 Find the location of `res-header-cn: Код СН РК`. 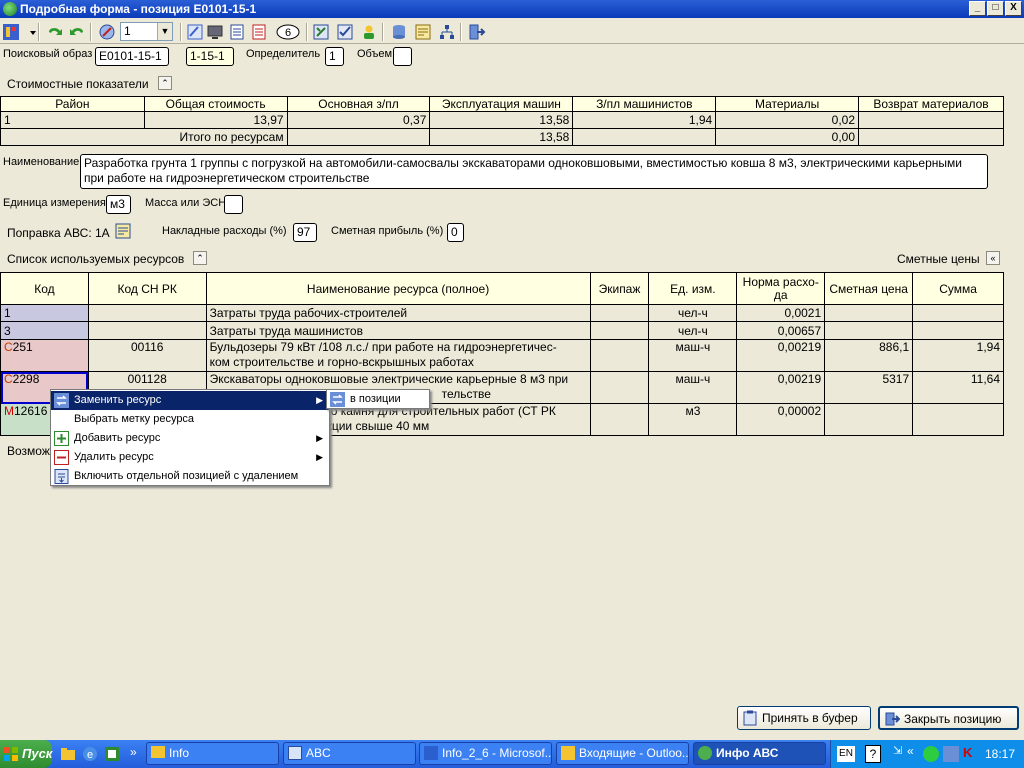

res-header-cn: Код СН РК is located at coordinates (147, 288).